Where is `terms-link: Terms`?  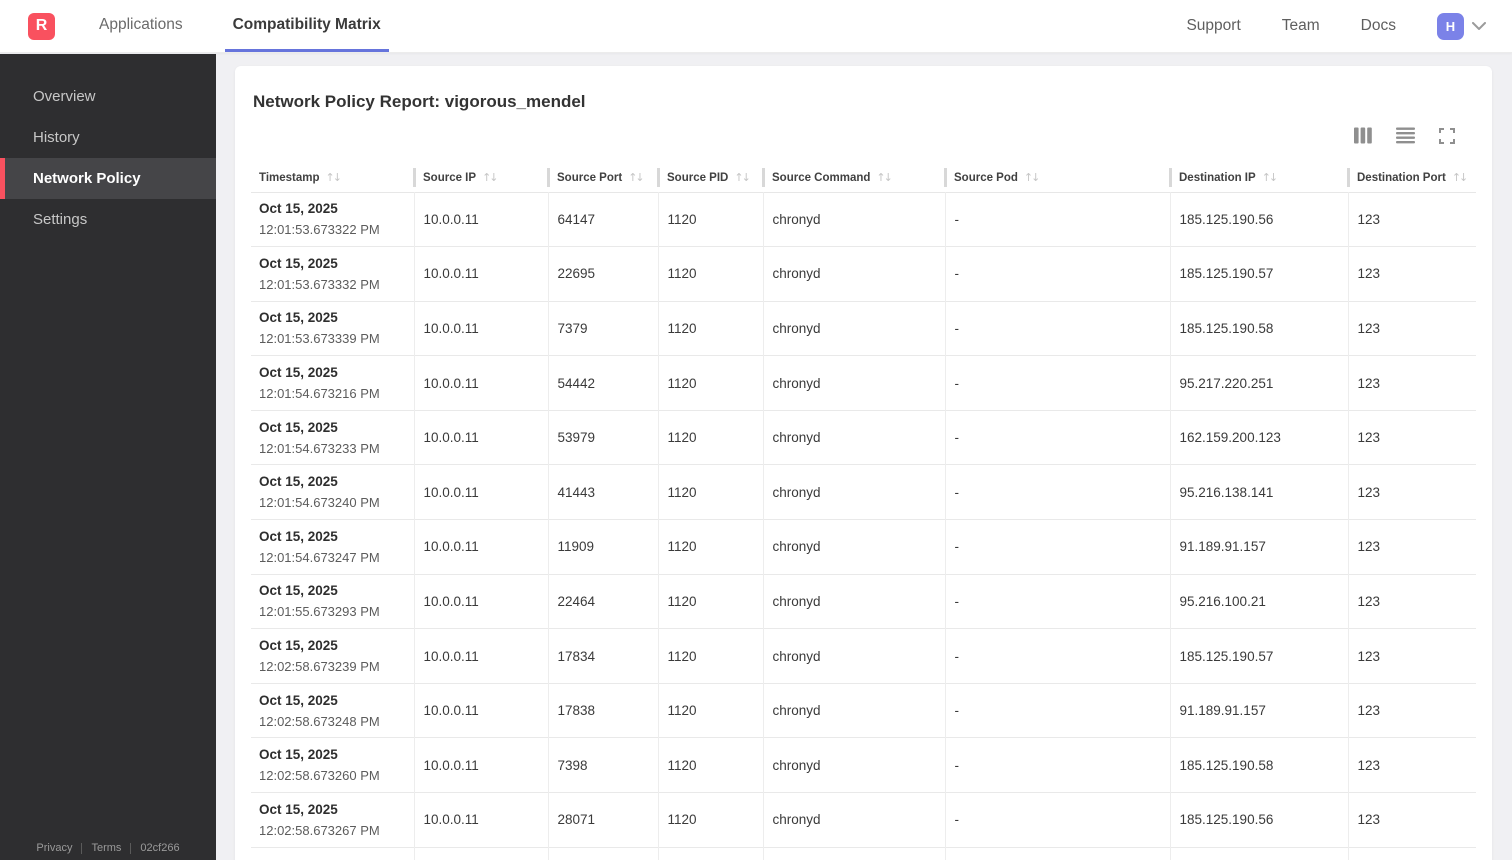
terms-link: Terms is located at coordinates (106, 848).